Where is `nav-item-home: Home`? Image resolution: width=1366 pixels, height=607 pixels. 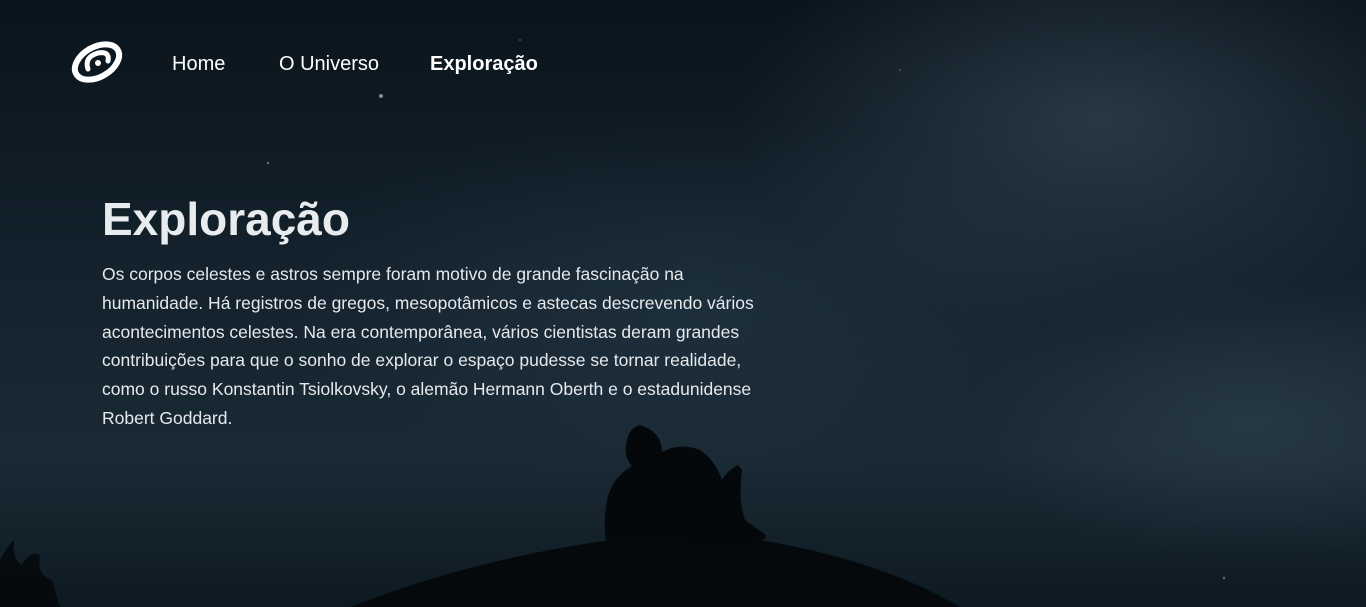 nav-item-home: Home is located at coordinates (198, 64).